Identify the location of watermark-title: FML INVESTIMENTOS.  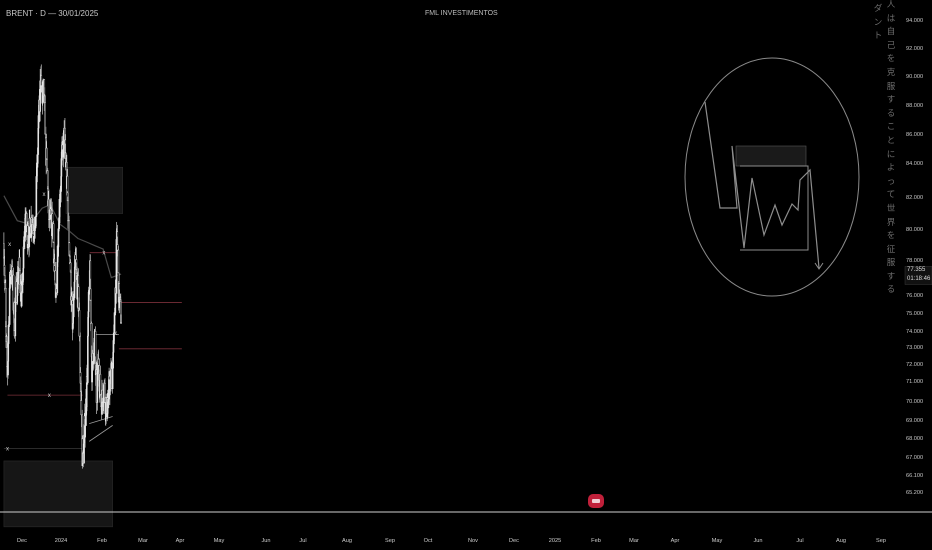
(461, 13).